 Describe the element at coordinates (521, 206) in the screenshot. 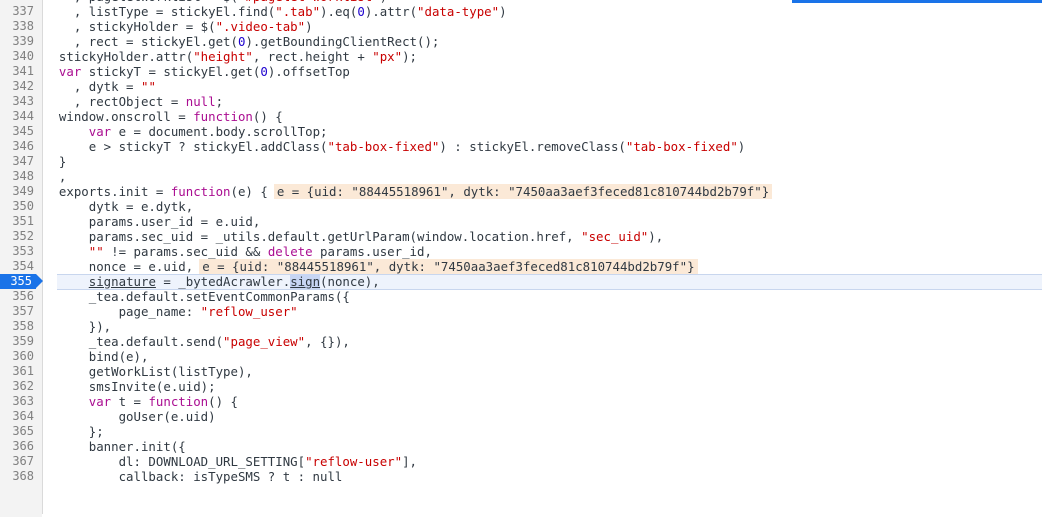

I see `code-line: 350 dytk = e.dytk,` at that location.